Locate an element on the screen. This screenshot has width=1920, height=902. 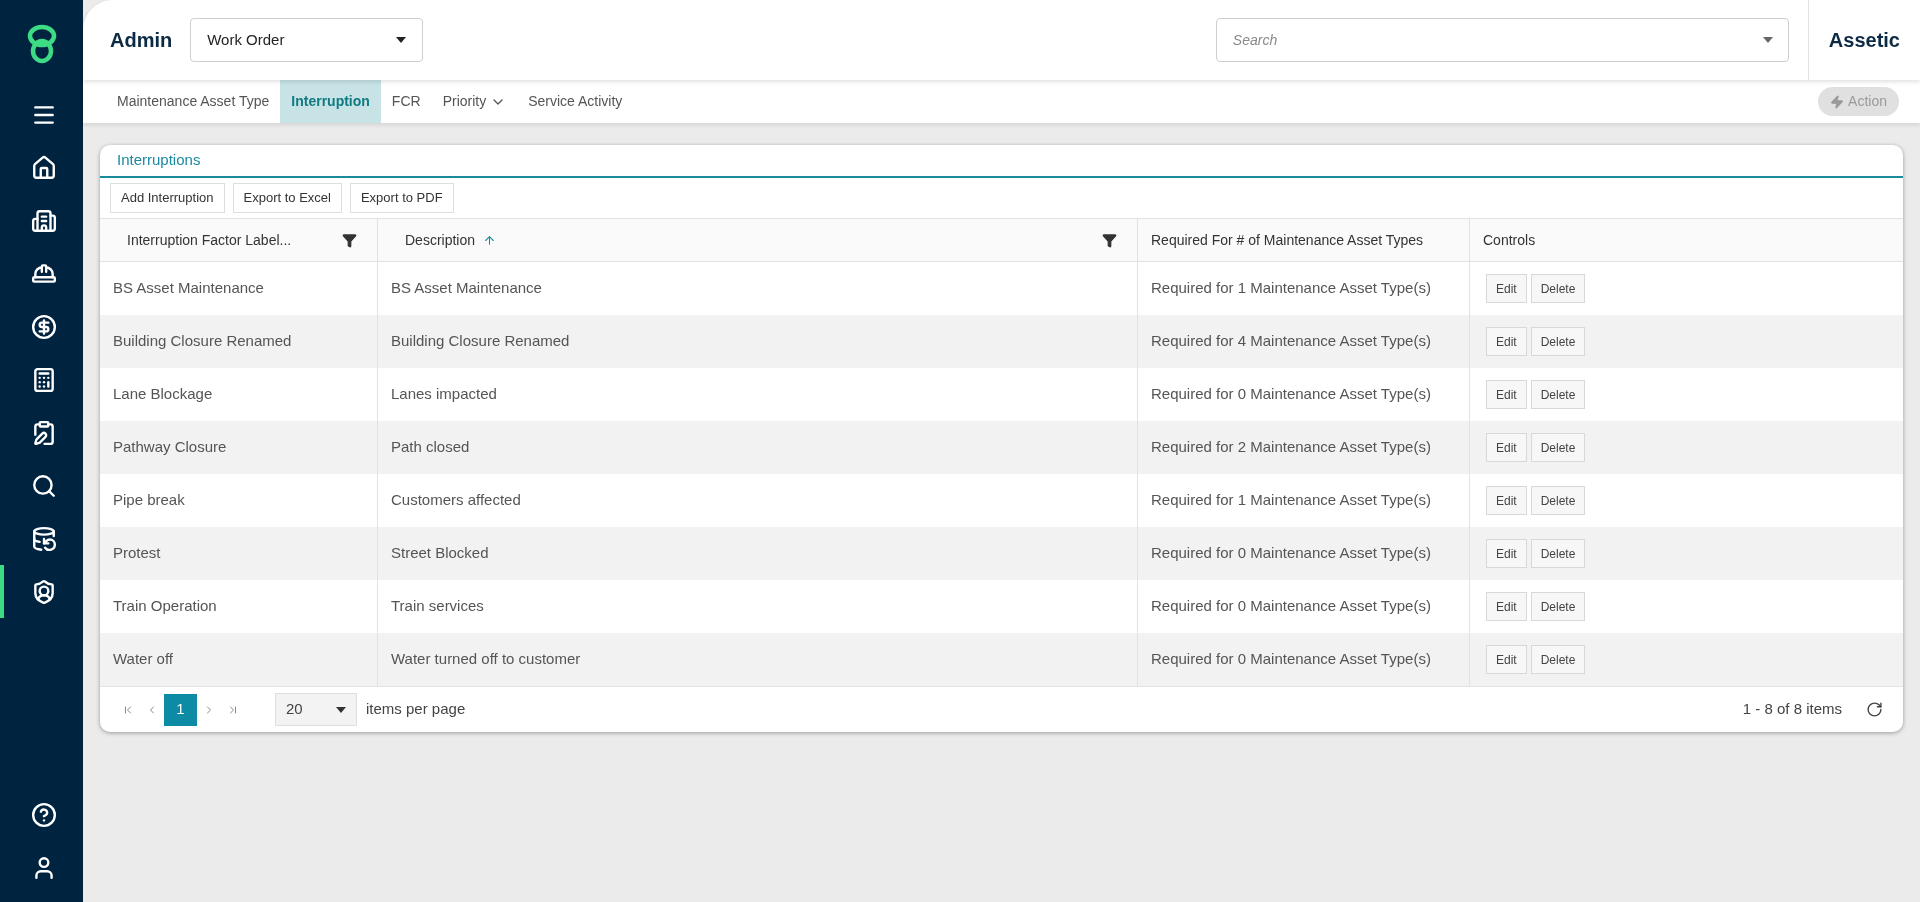
table-cell-text: Protest is located at coordinates (137, 553).